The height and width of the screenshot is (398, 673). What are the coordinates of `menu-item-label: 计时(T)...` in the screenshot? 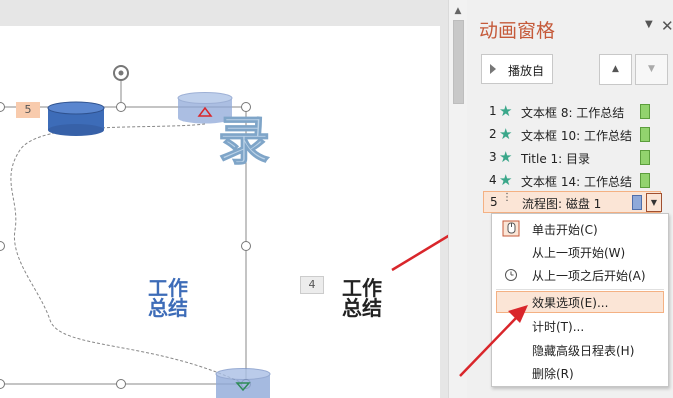 It's located at (558, 327).